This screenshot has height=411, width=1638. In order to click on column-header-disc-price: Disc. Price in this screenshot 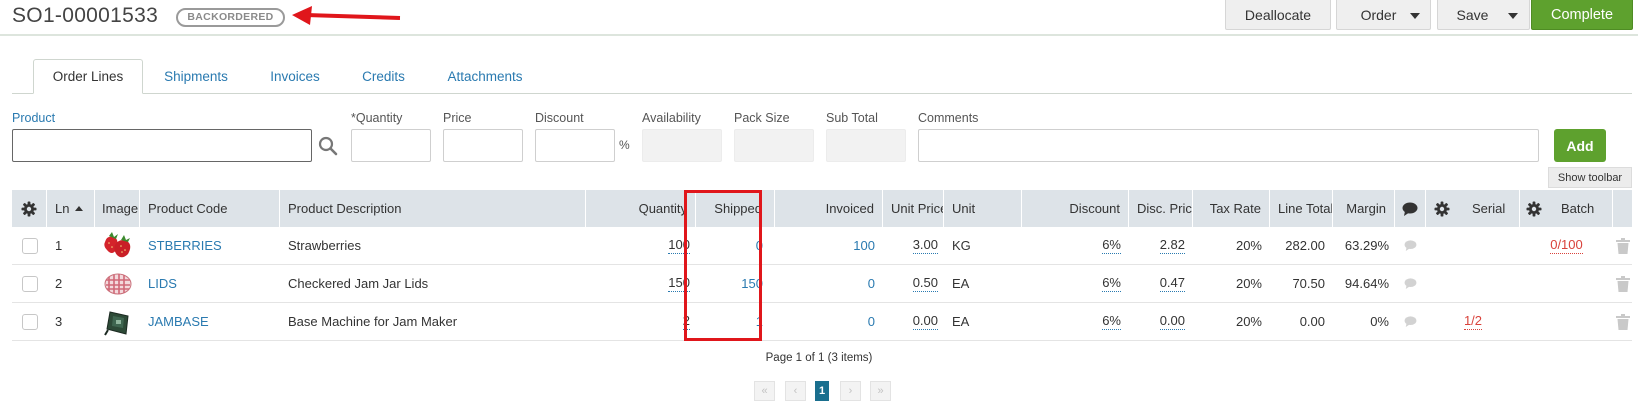, I will do `click(1161, 208)`.